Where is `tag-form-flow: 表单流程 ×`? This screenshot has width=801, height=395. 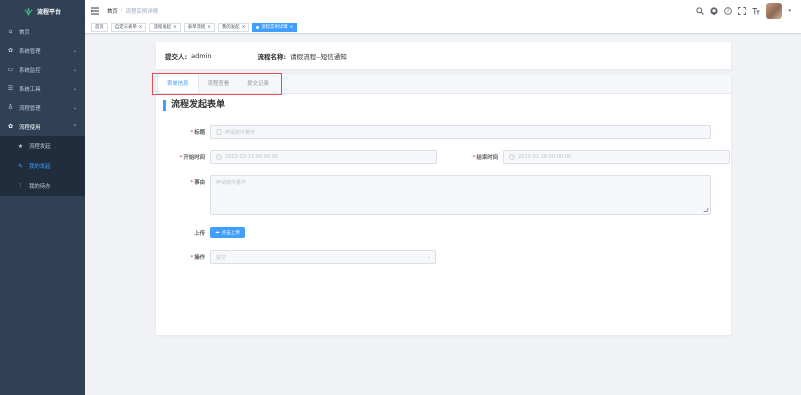
tag-form-flow: 表单流程 × is located at coordinates (199, 27).